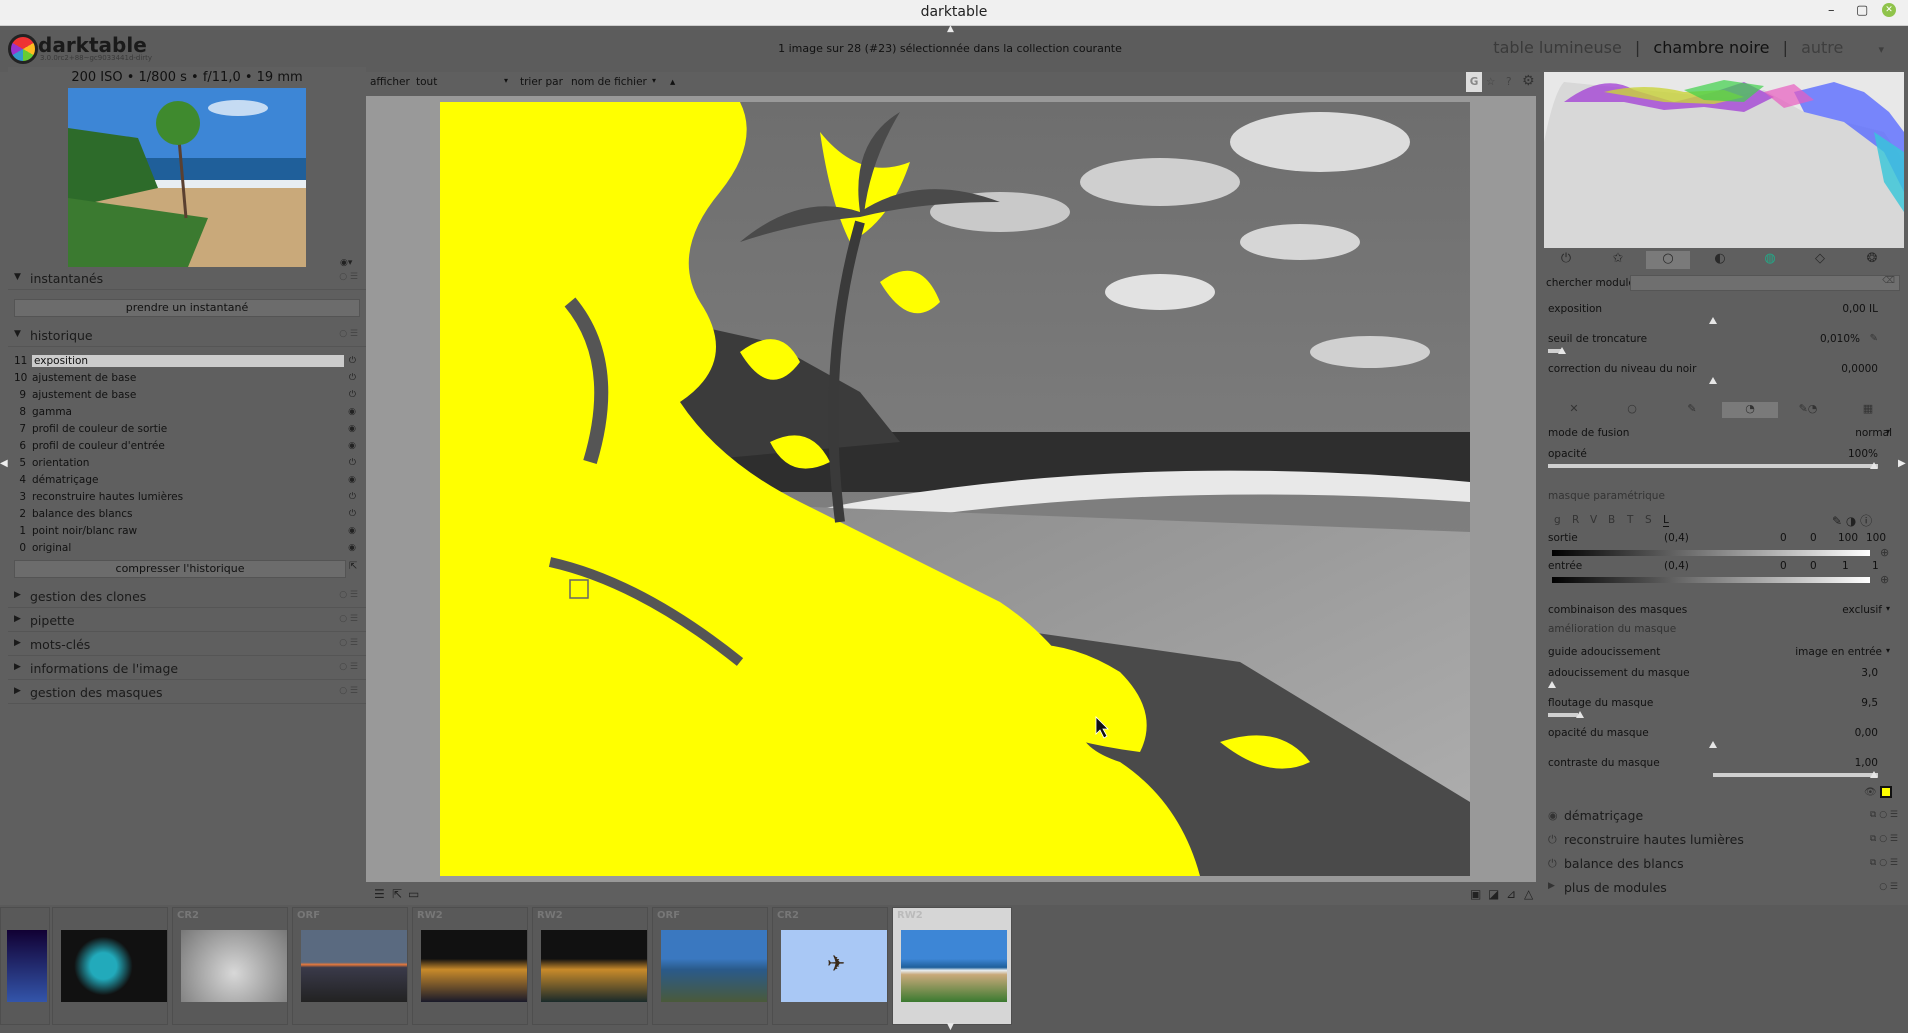  Describe the element at coordinates (1711, 553) in the screenshot. I see `output-gradient-slider` at that location.